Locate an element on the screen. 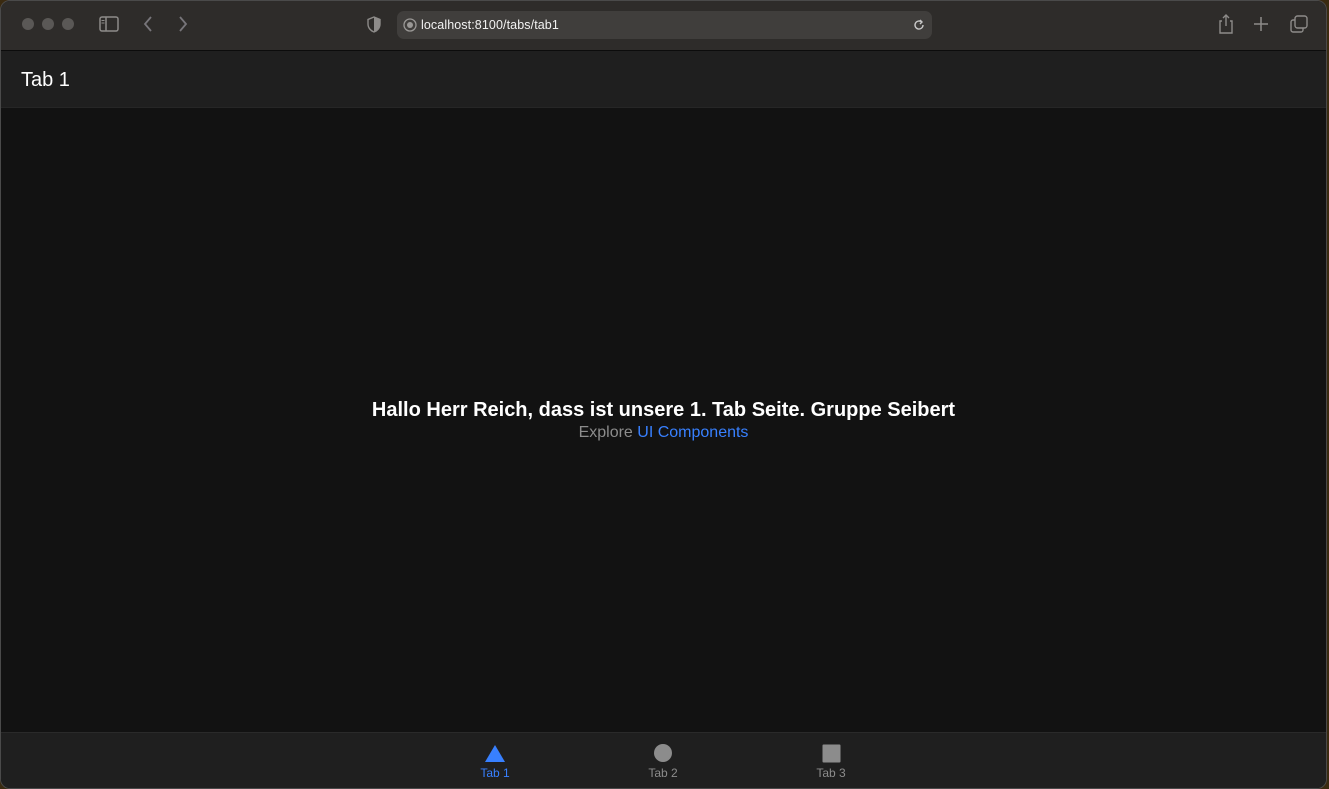 The image size is (1329, 789). explore-text: Explore UI Components is located at coordinates (663, 433).